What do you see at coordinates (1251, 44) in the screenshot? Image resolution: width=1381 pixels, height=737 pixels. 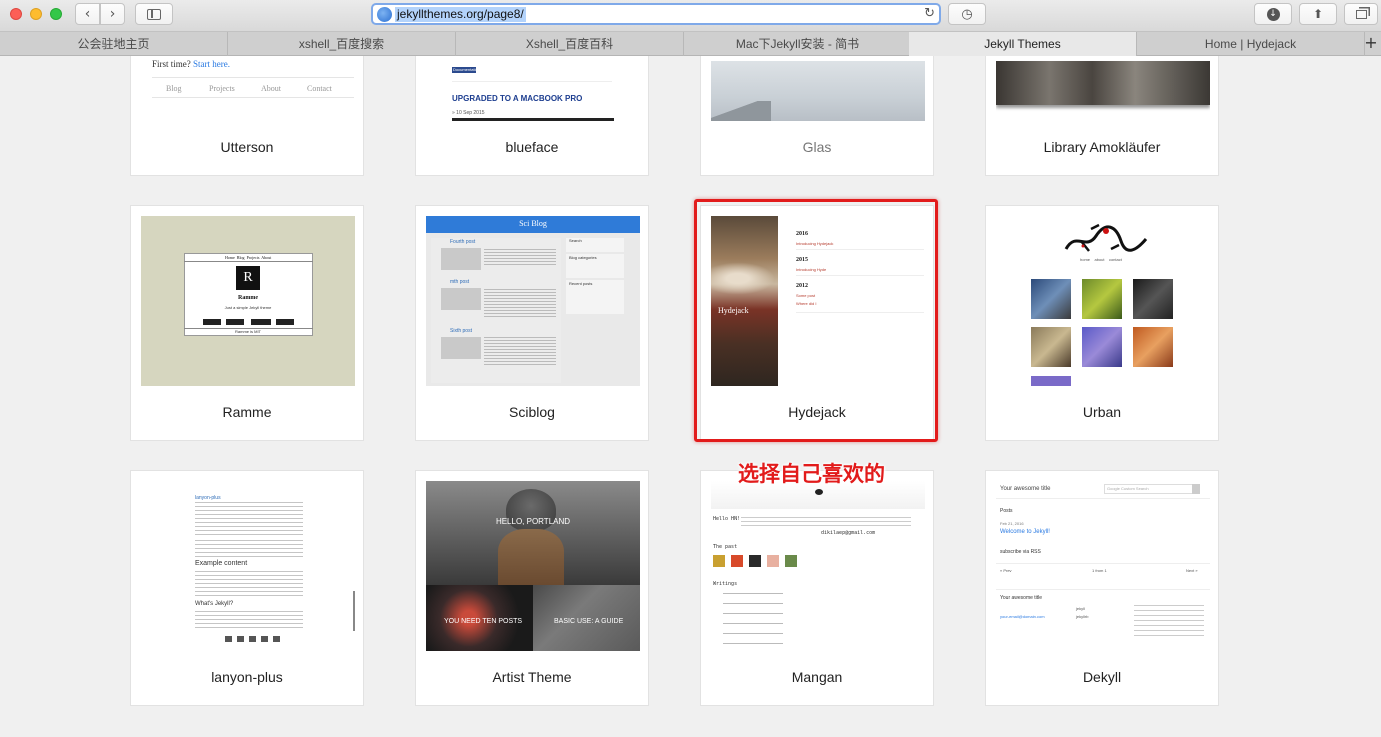 I see `tab-hydejack-home: Home | Hydejack` at bounding box center [1251, 44].